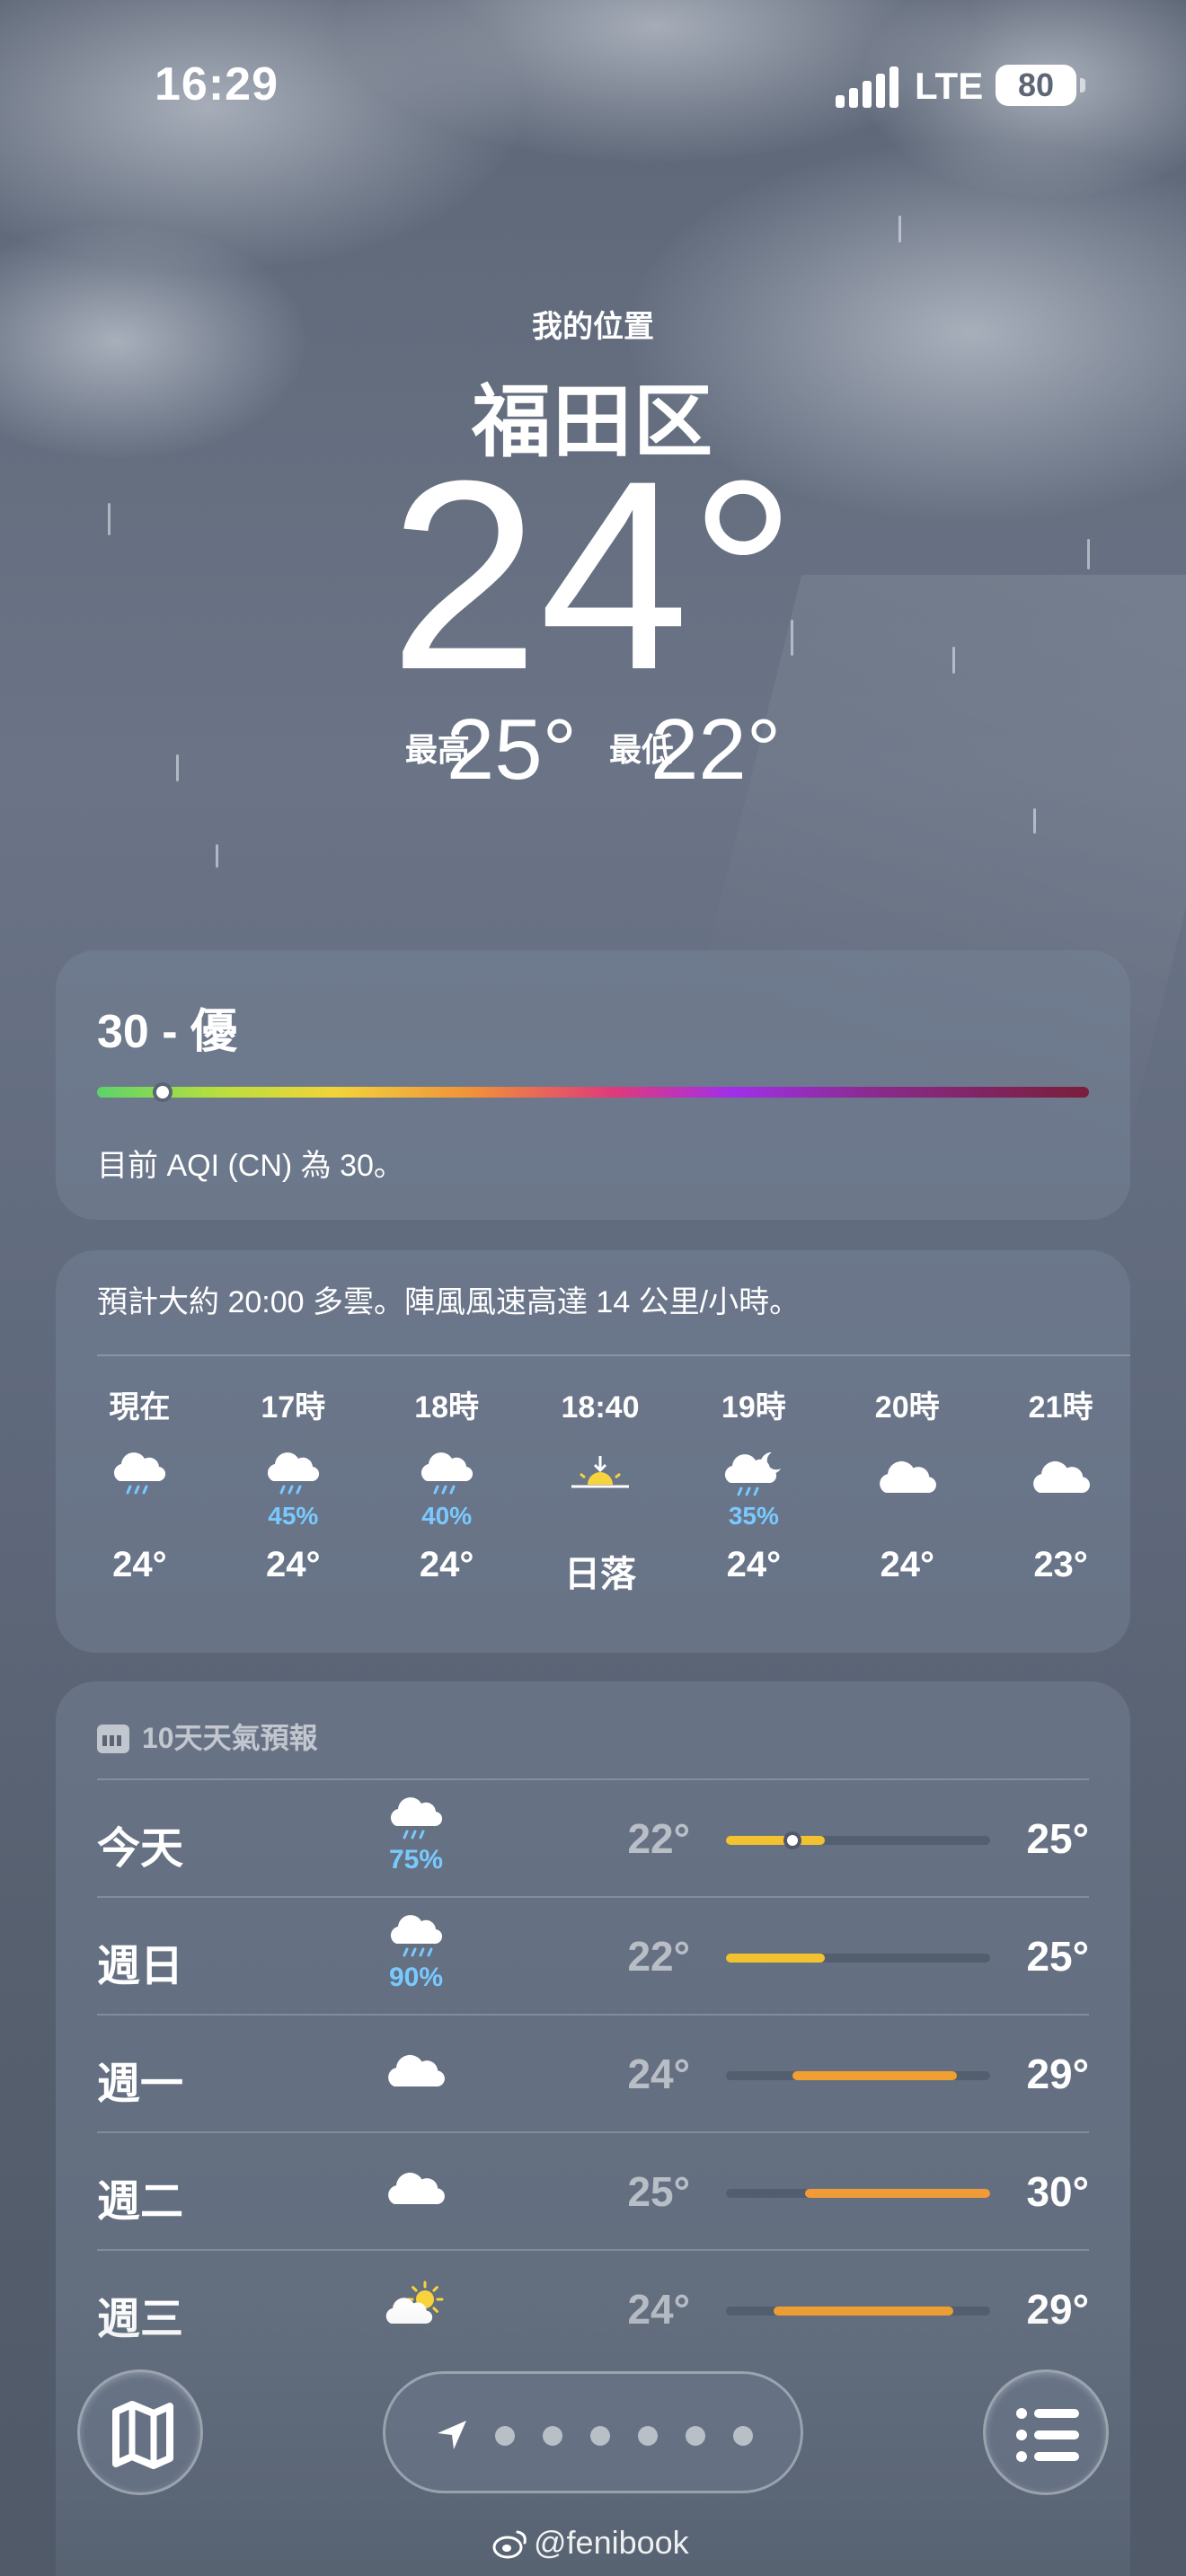 The width and height of the screenshot is (1186, 2576). What do you see at coordinates (611, 2542) in the screenshot?
I see `watermark-text: @fenibook` at bounding box center [611, 2542].